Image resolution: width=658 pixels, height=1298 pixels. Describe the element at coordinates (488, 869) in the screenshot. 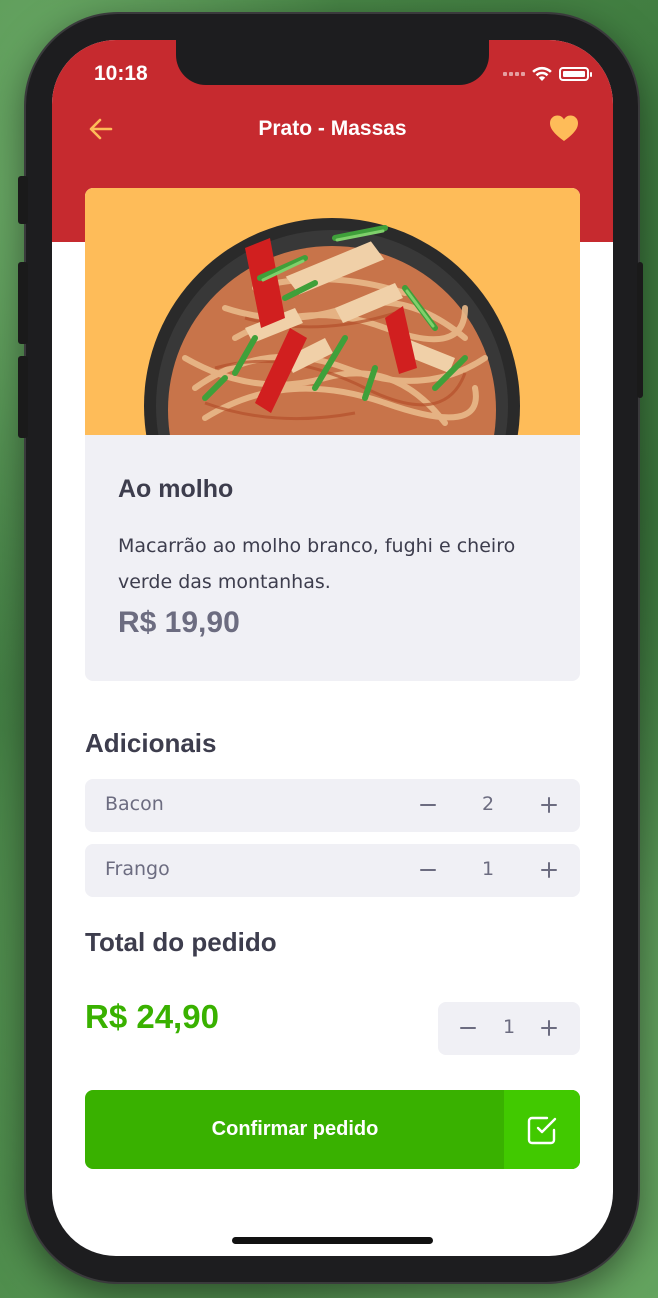

I see `extra-item-quantity: 1` at that location.